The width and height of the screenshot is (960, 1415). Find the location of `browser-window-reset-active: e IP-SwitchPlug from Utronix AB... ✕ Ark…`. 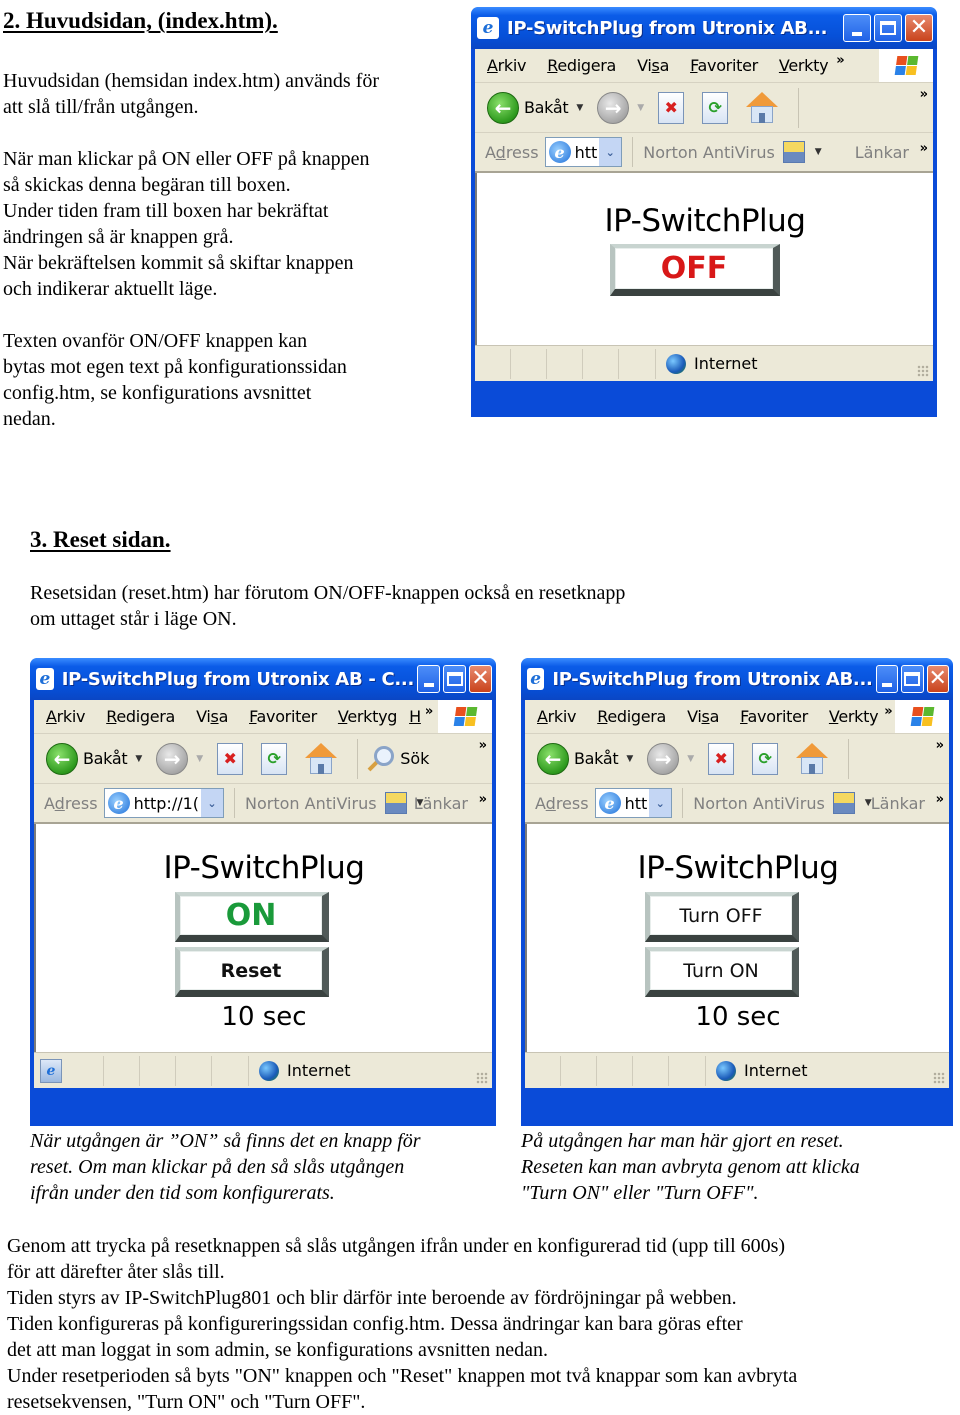

browser-window-reset-active: e IP-SwitchPlug from Utronix AB... ✕ Ark… is located at coordinates (737, 892).